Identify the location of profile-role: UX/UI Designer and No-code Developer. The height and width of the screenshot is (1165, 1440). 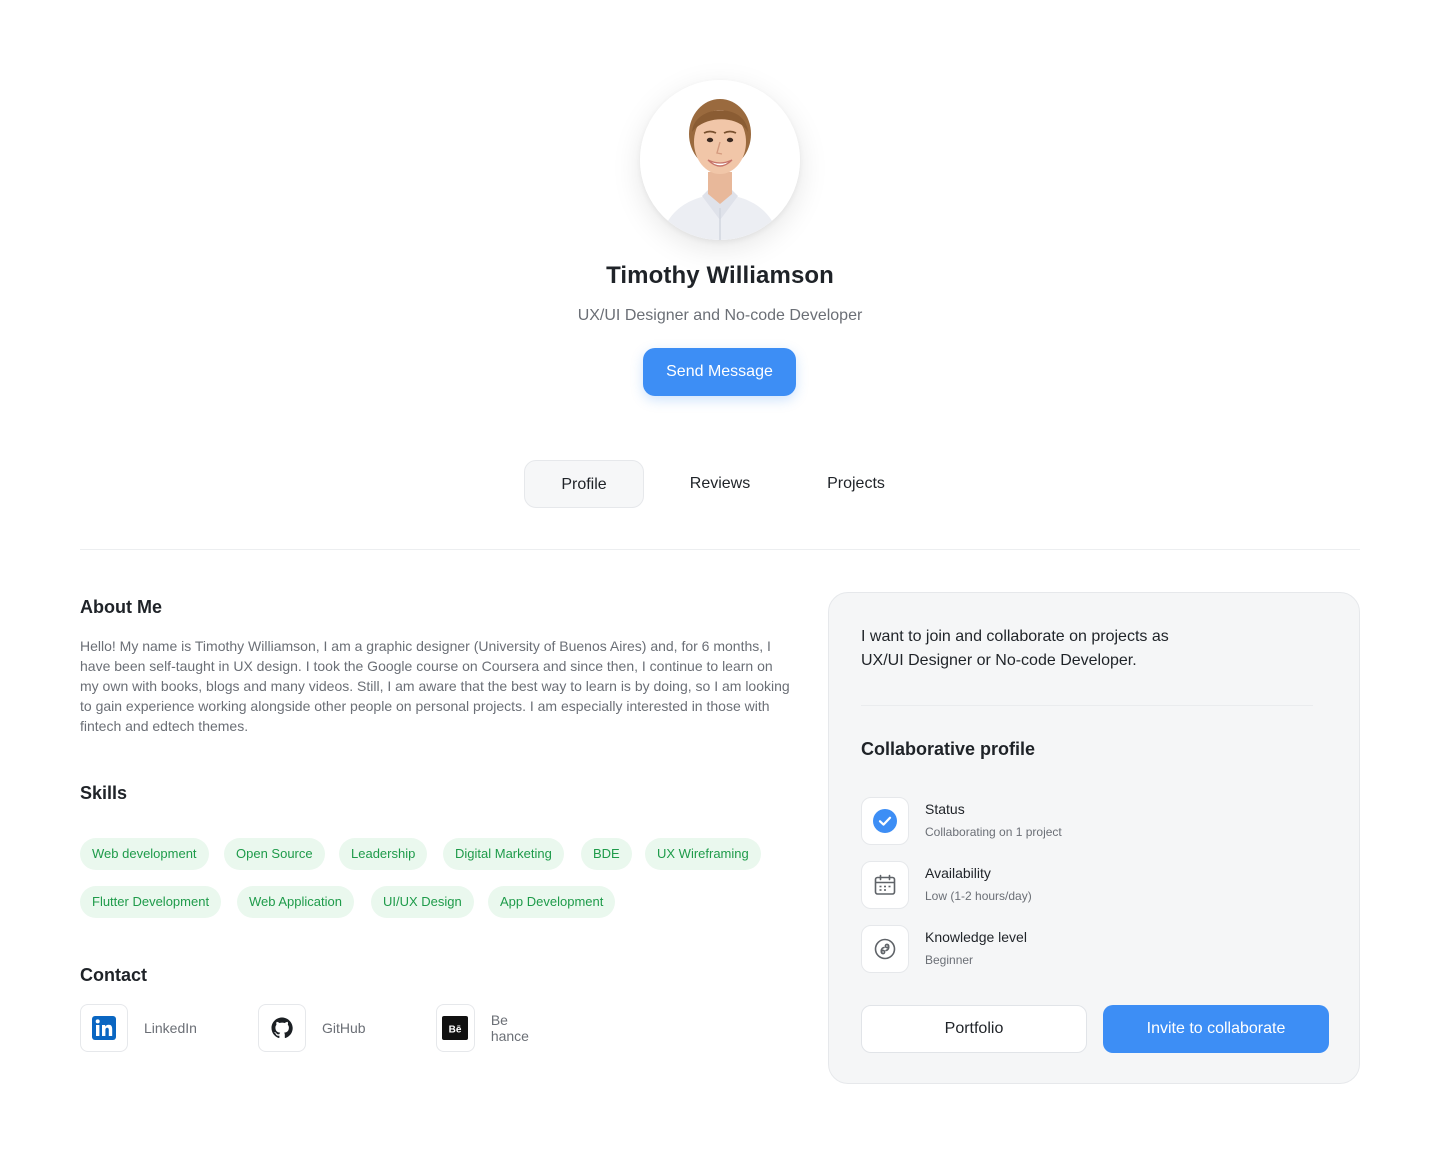
(720, 315).